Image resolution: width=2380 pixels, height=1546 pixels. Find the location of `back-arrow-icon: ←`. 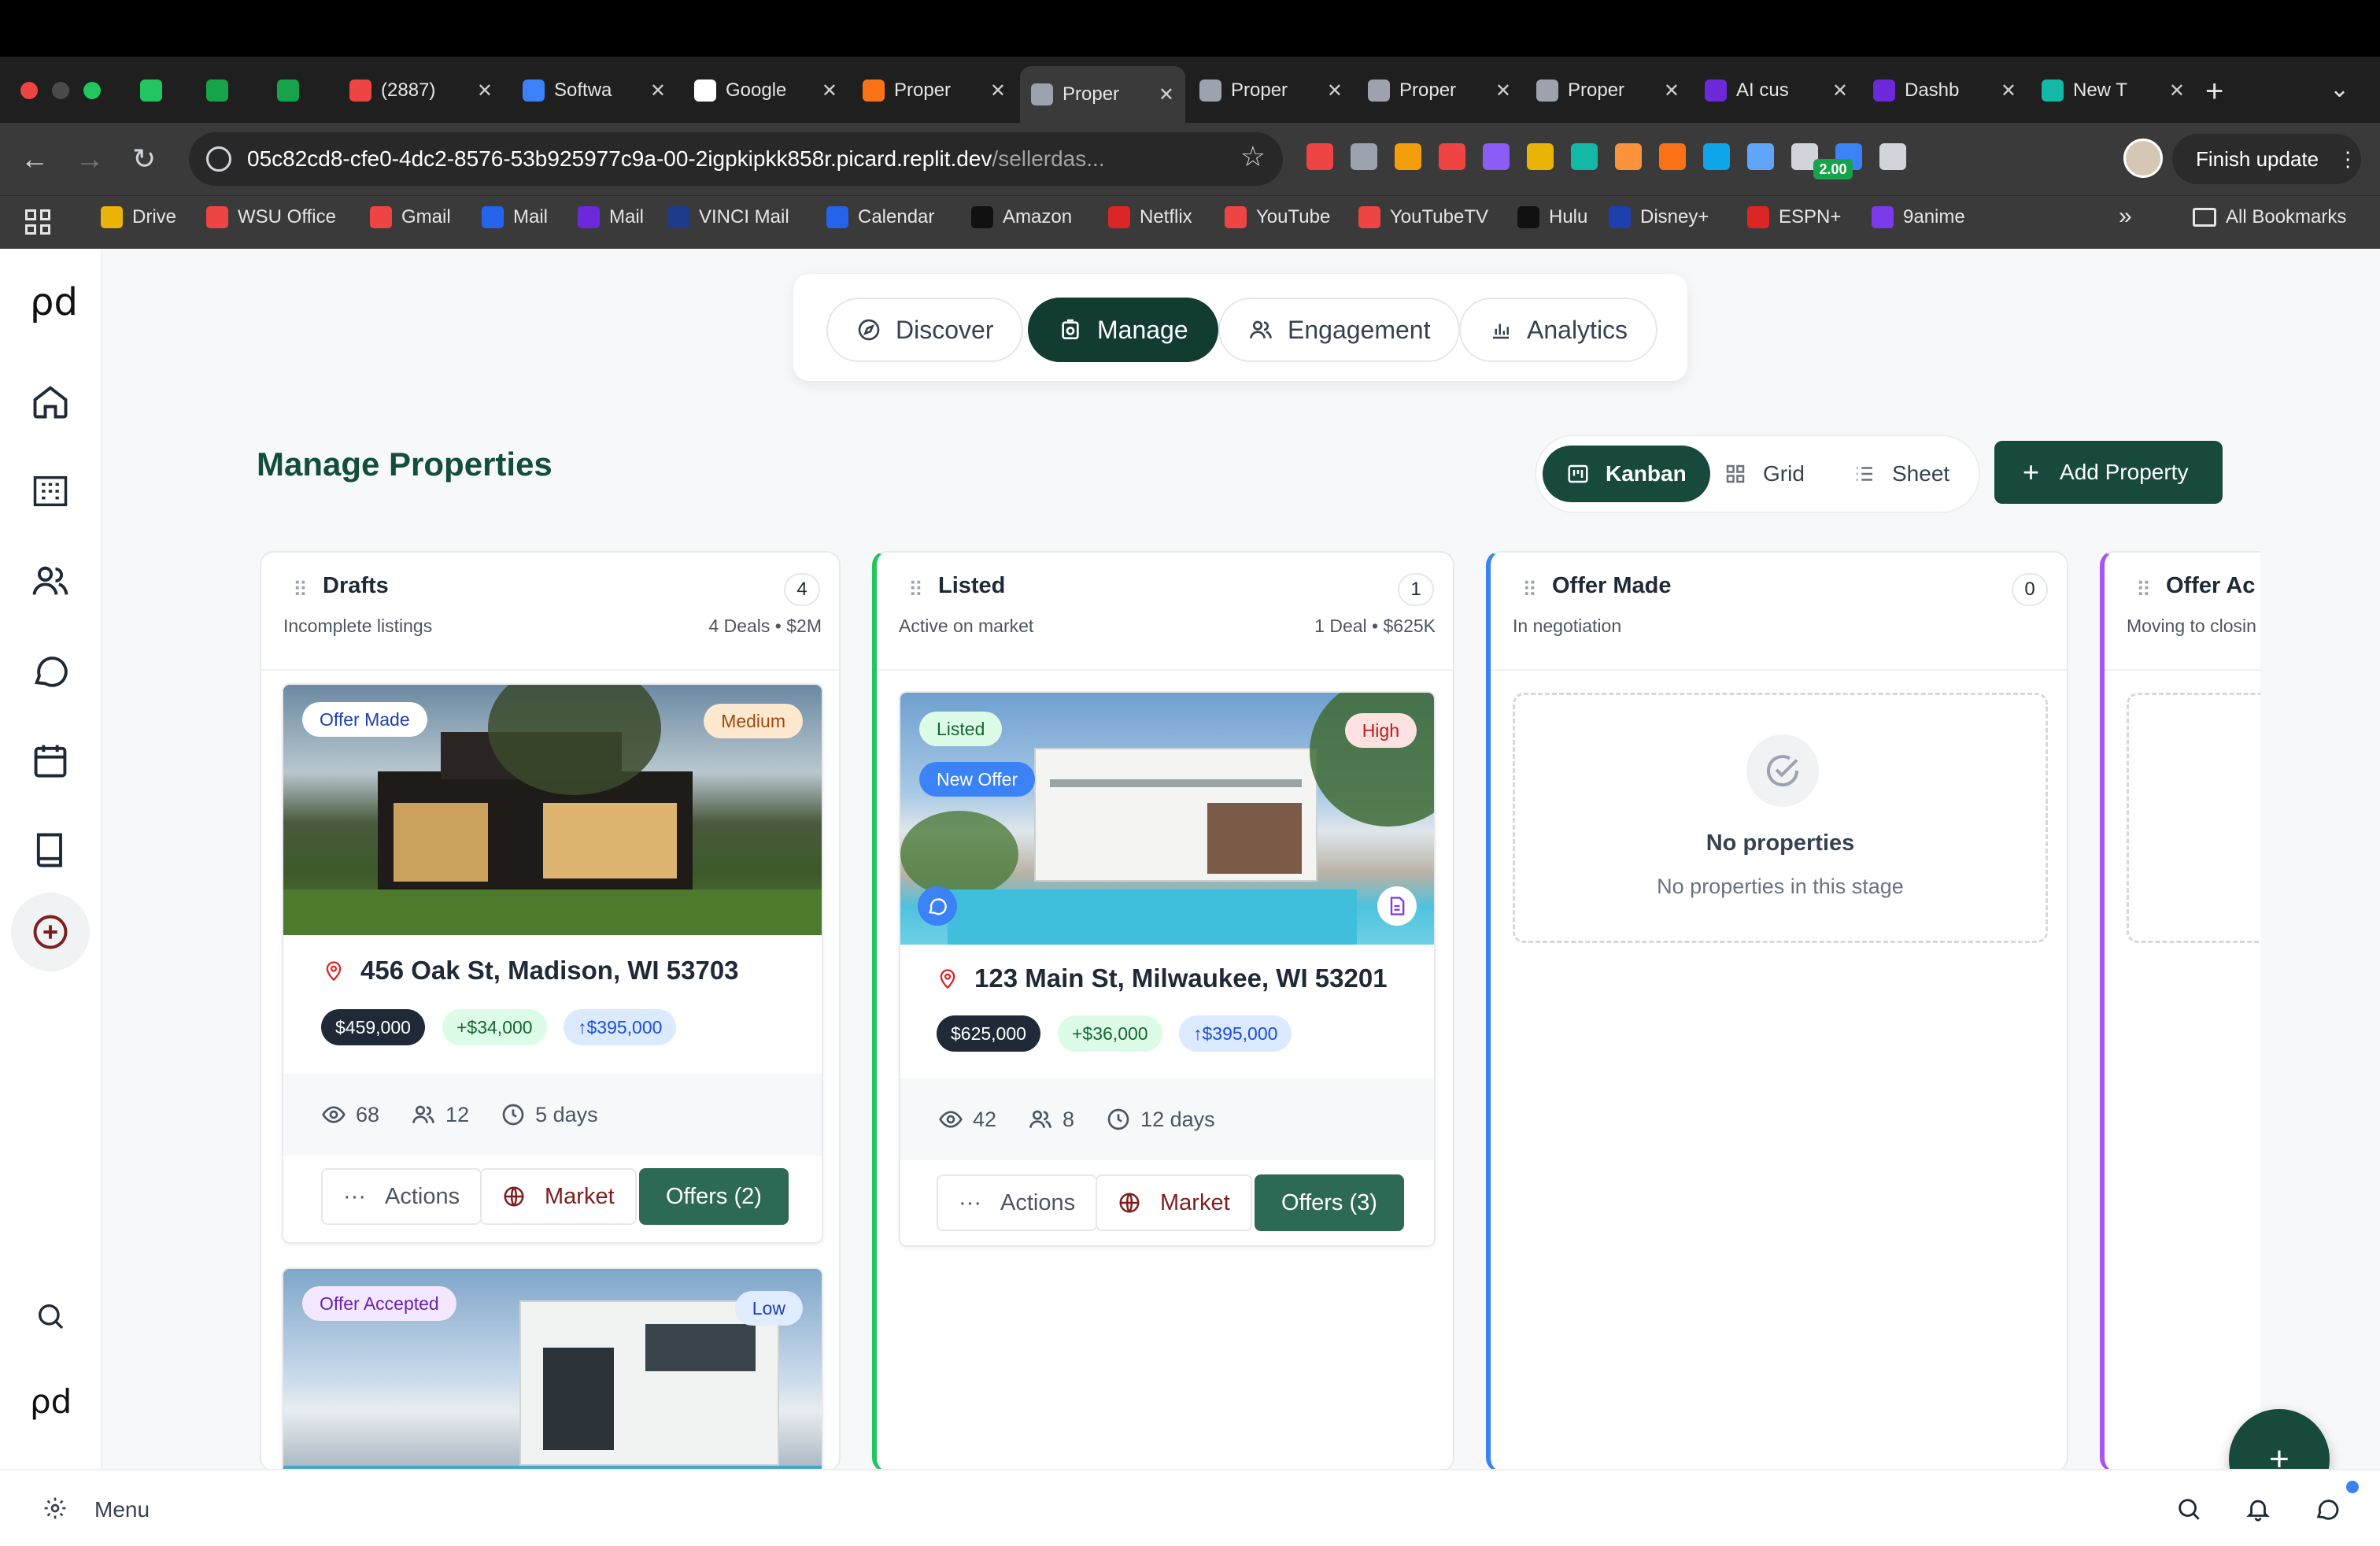

back-arrow-icon: ← is located at coordinates (34, 159).